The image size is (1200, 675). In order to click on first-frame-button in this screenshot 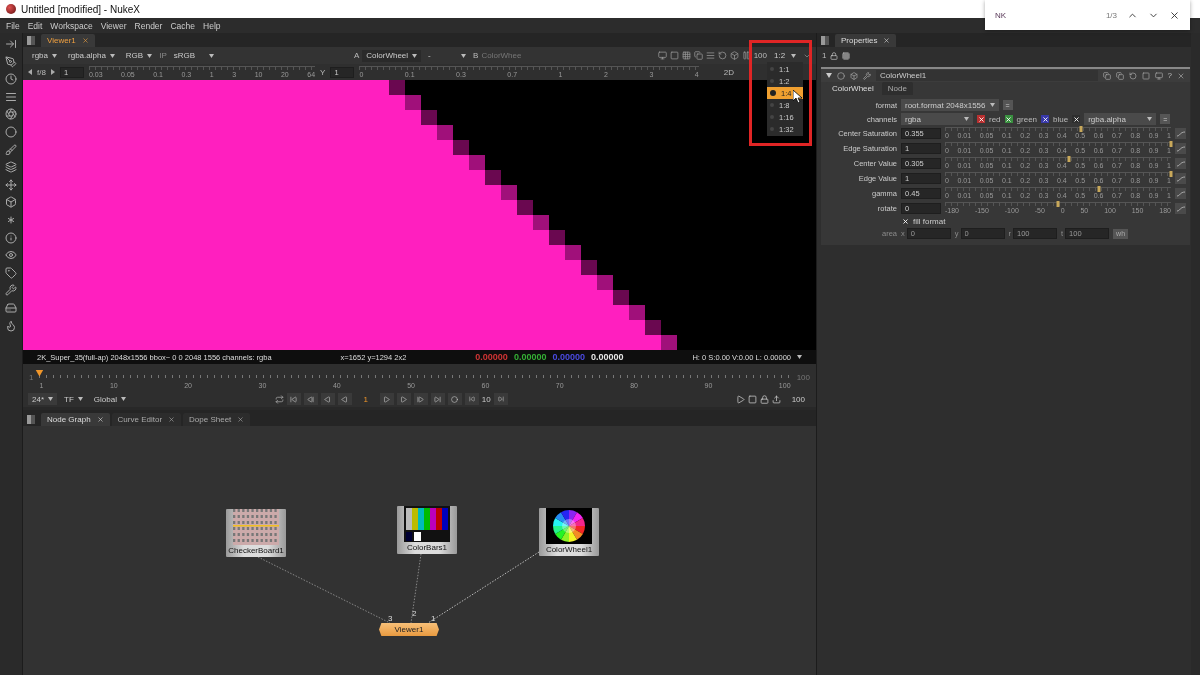, I will do `click(293, 399)`.